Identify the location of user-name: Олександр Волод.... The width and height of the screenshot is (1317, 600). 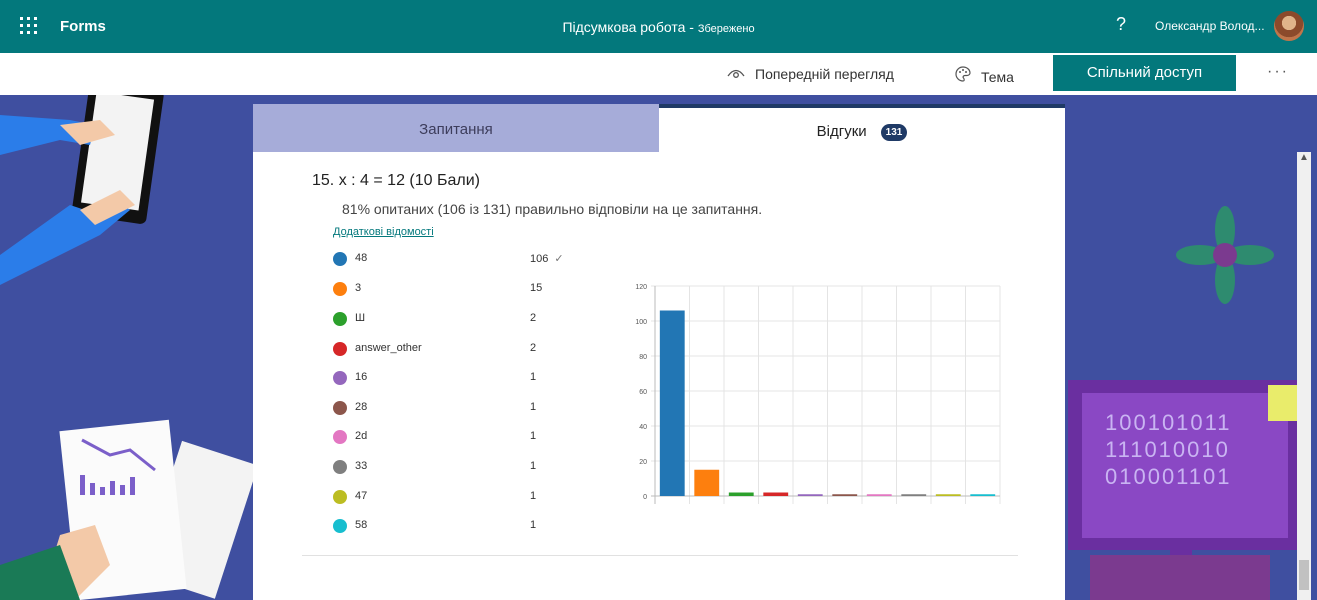
(1210, 26).